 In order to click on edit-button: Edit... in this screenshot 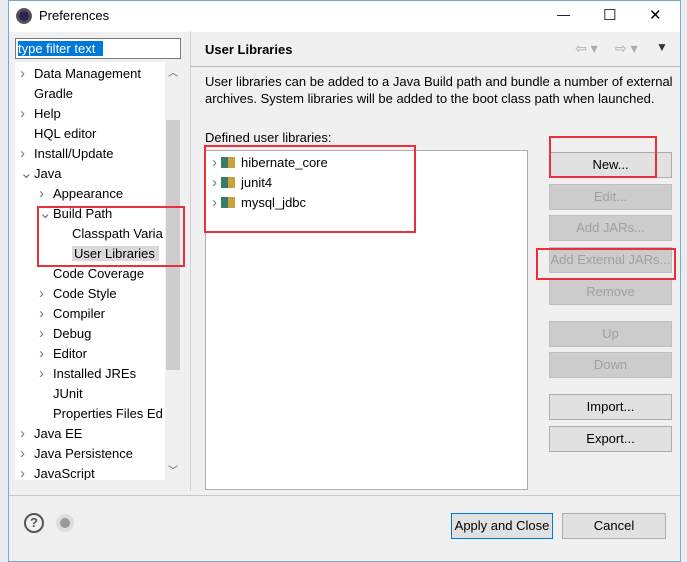, I will do `click(610, 197)`.